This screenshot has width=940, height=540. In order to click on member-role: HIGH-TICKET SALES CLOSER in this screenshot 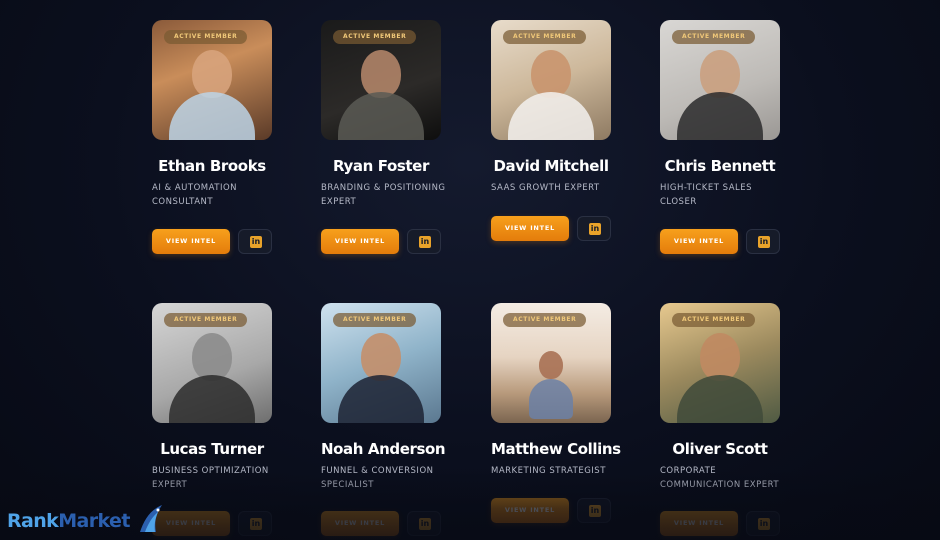, I will do `click(706, 195)`.